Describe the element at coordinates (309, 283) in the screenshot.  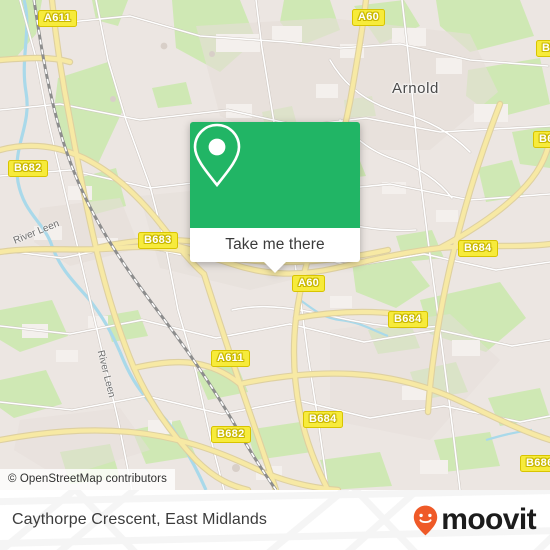
I see `road-shield-a60-c: A60` at that location.